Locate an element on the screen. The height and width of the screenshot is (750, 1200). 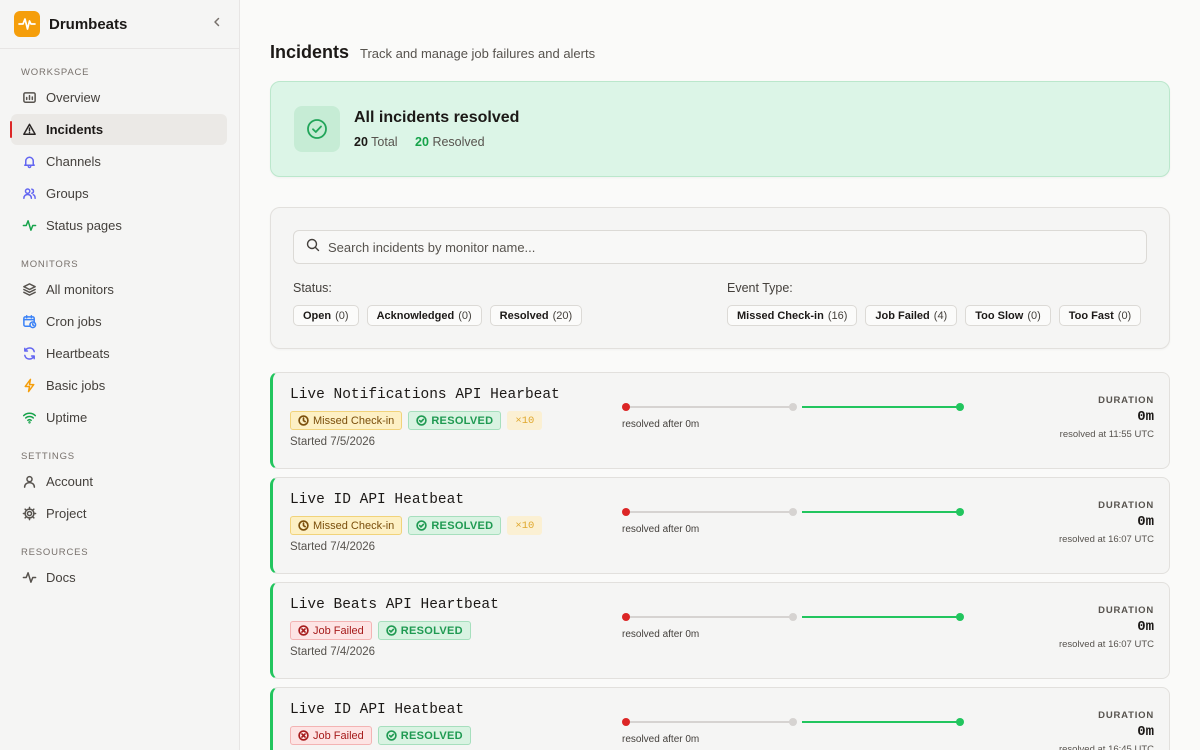
resolved-count: 20 is located at coordinates (422, 142).